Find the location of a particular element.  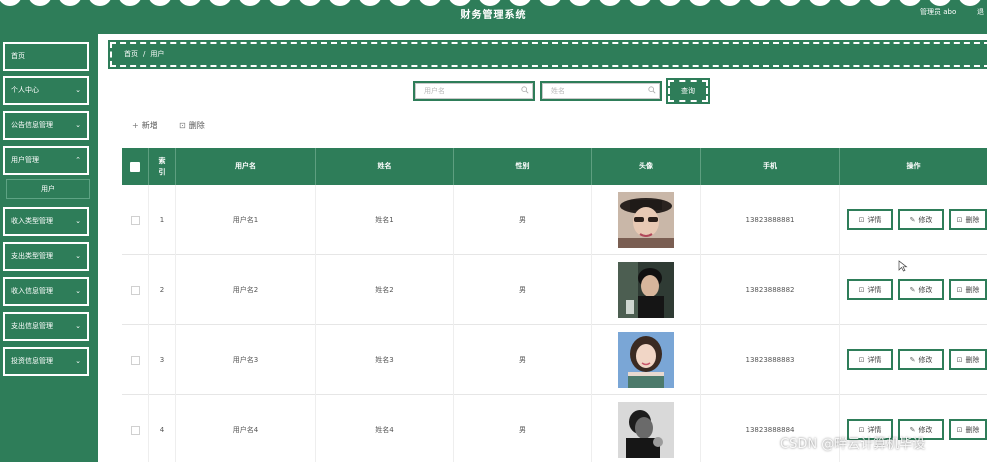

column-header-name: 姓名 is located at coordinates (385, 166).